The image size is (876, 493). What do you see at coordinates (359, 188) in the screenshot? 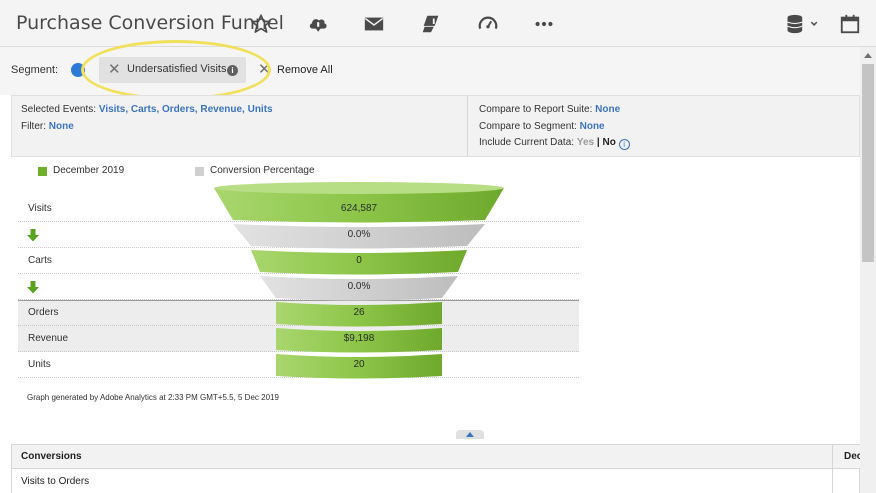
I see `funnel-top-rim` at bounding box center [359, 188].